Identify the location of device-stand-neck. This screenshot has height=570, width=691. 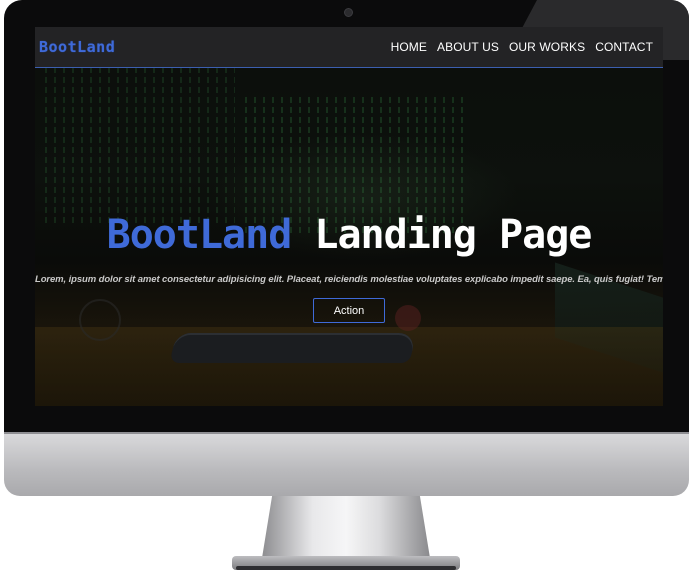
(346, 527).